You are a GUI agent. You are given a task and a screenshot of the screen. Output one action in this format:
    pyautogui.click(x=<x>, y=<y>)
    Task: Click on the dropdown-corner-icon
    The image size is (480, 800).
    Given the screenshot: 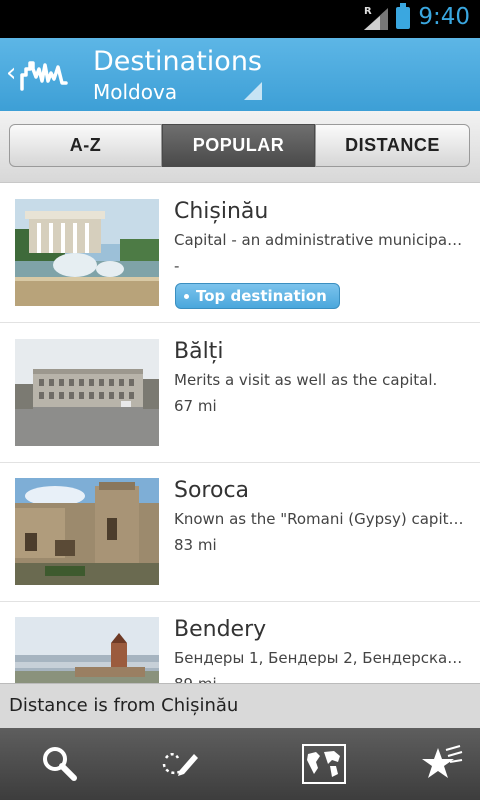 What is the action you would take?
    pyautogui.click(x=253, y=91)
    